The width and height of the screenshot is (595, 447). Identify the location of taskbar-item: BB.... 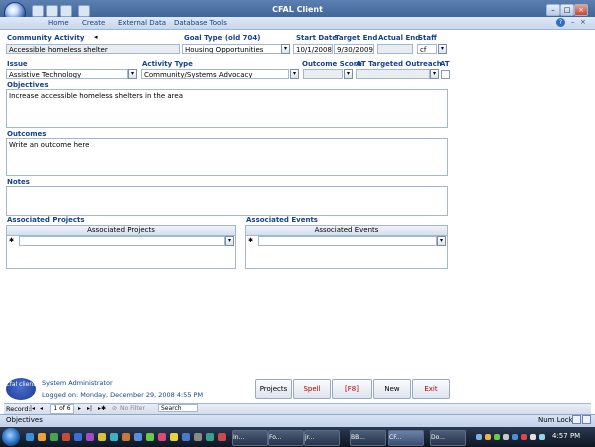
(368, 438).